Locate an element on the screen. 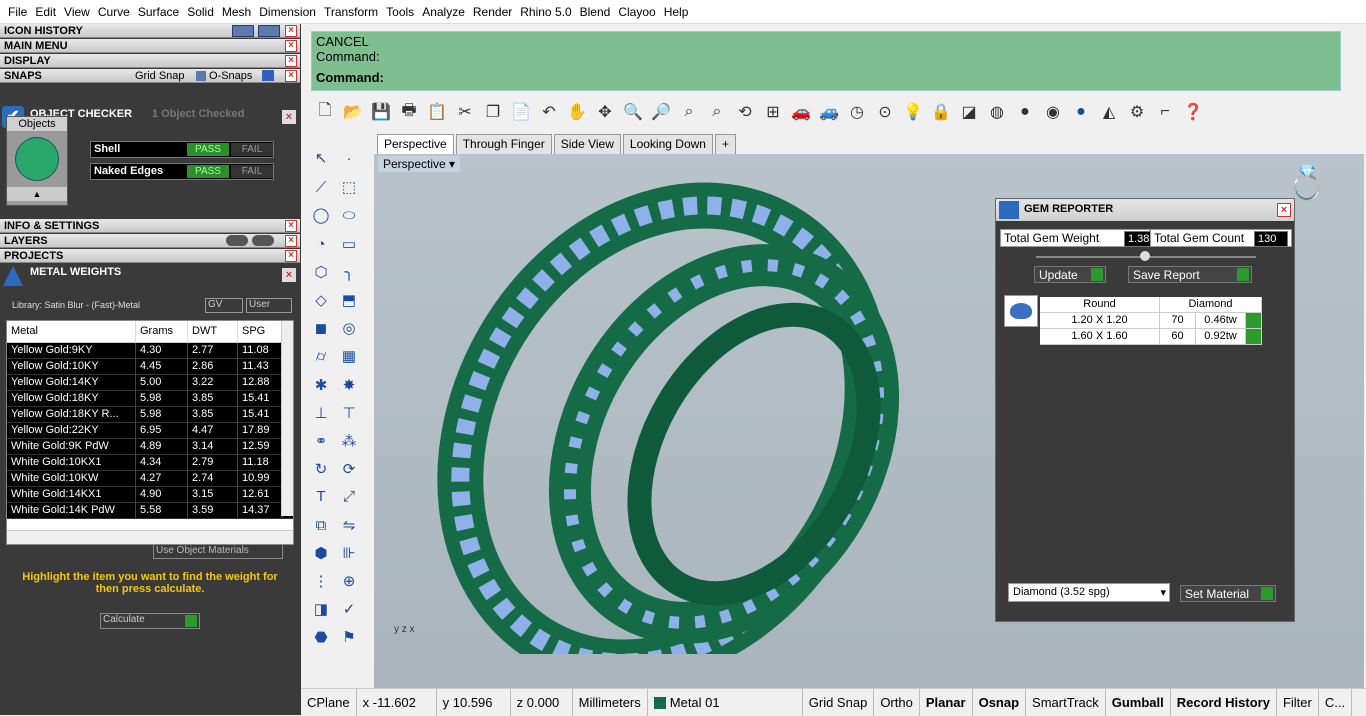 This screenshot has width=1366, height=716. cylinder-icon: ⌭ is located at coordinates (321, 357).